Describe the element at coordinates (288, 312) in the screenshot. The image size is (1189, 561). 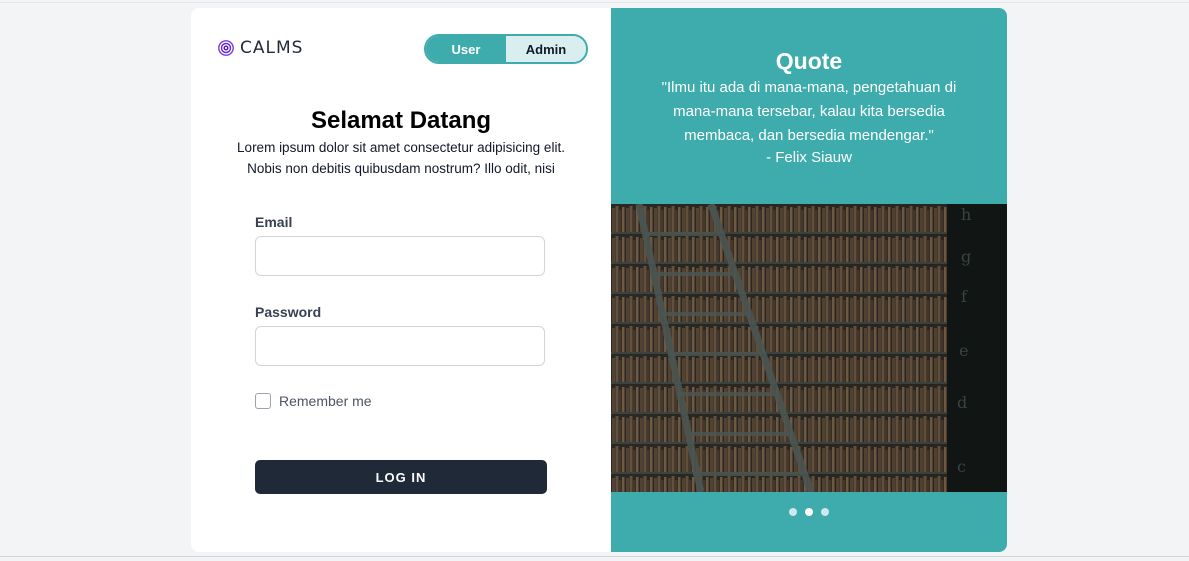
I see `password-label: Password` at that location.